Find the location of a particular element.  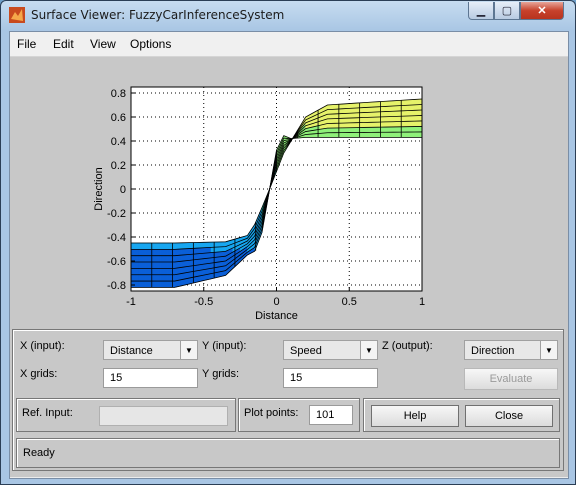

ref-input-label: Ref. Input: is located at coordinates (47, 413).